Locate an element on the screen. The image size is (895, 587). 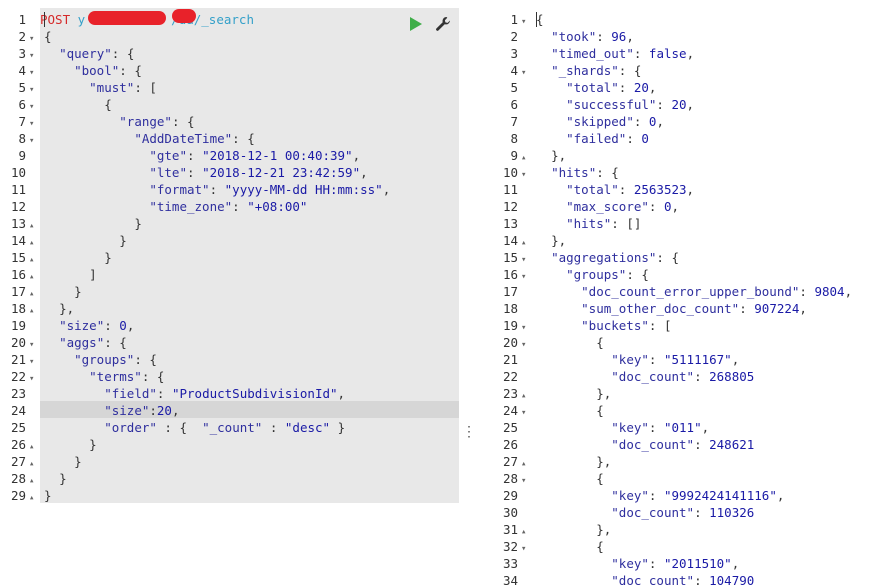
code-line: "lte": "2018-12-21 23:42:59", is located at coordinates (258, 172).